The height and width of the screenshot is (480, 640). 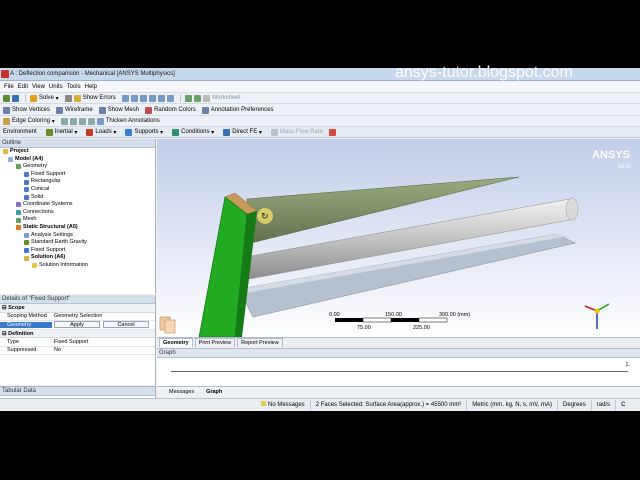 What do you see at coordinates (126, 325) in the screenshot?
I see `cancel-button: Cancel` at bounding box center [126, 325].